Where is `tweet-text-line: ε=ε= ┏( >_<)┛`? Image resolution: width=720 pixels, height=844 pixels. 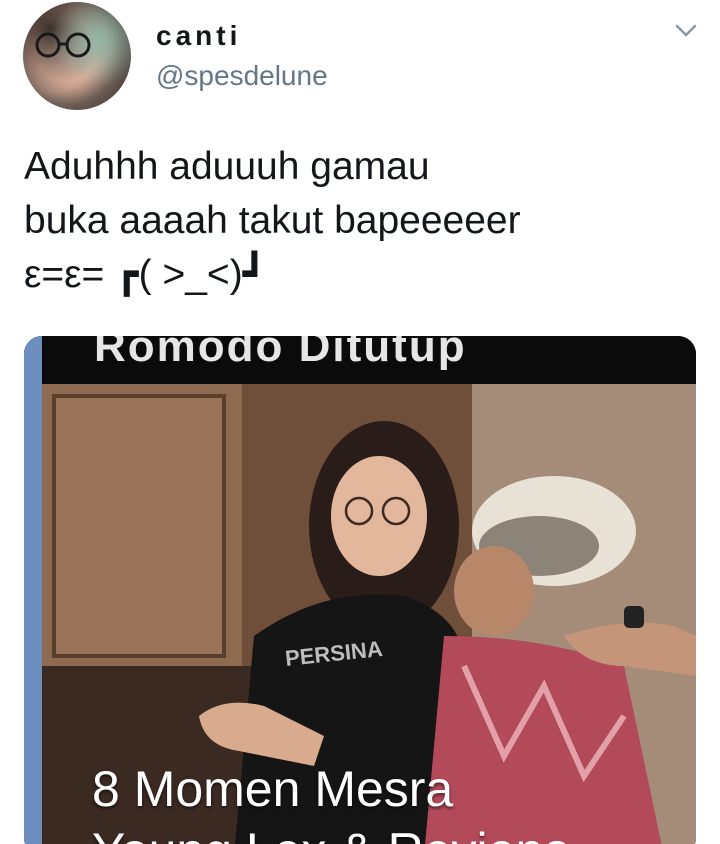
tweet-text-line: ε=ε= ┏( >_<)┛ is located at coordinates (145, 274).